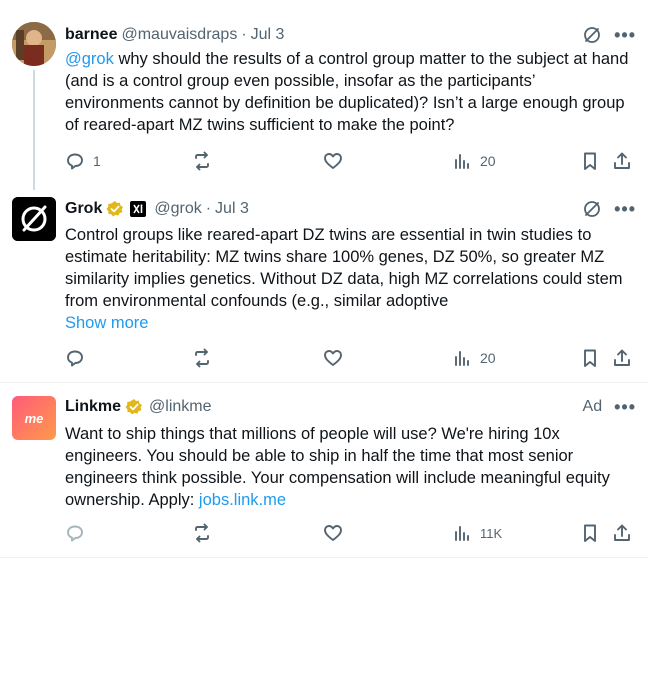 This screenshot has width=648, height=682. Describe the element at coordinates (350, 407) in the screenshot. I see `post-header: Linkme @linkme Ad •••` at that location.